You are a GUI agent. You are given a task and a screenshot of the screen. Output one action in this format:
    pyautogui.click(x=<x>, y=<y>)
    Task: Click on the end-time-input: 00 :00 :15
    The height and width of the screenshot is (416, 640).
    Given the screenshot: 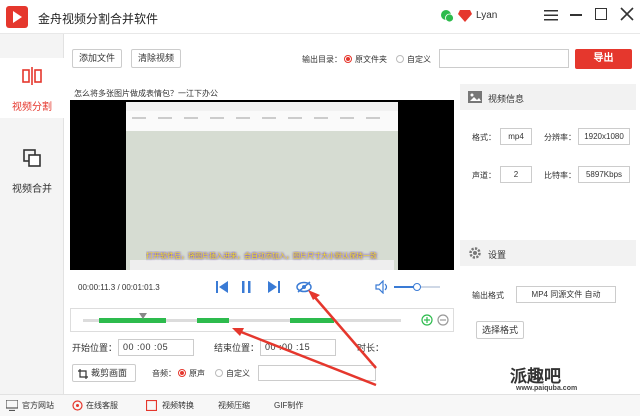 What is the action you would take?
    pyautogui.click(x=298, y=347)
    